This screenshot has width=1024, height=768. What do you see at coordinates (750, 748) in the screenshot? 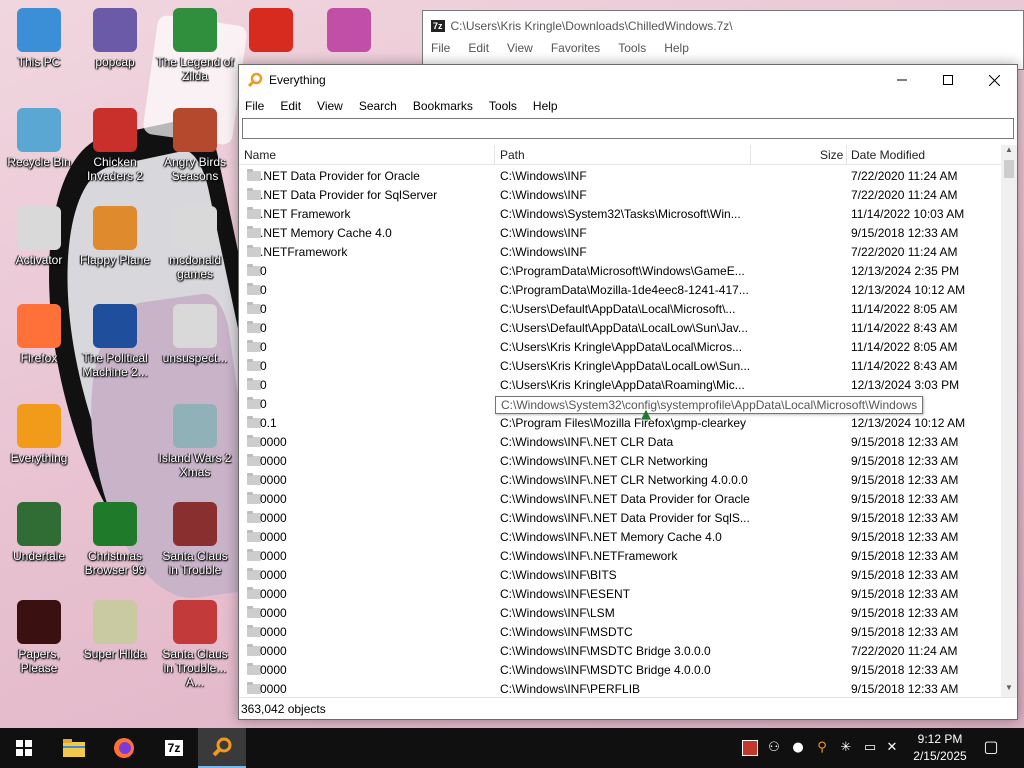
I see `antivirus-tray-icon` at bounding box center [750, 748].